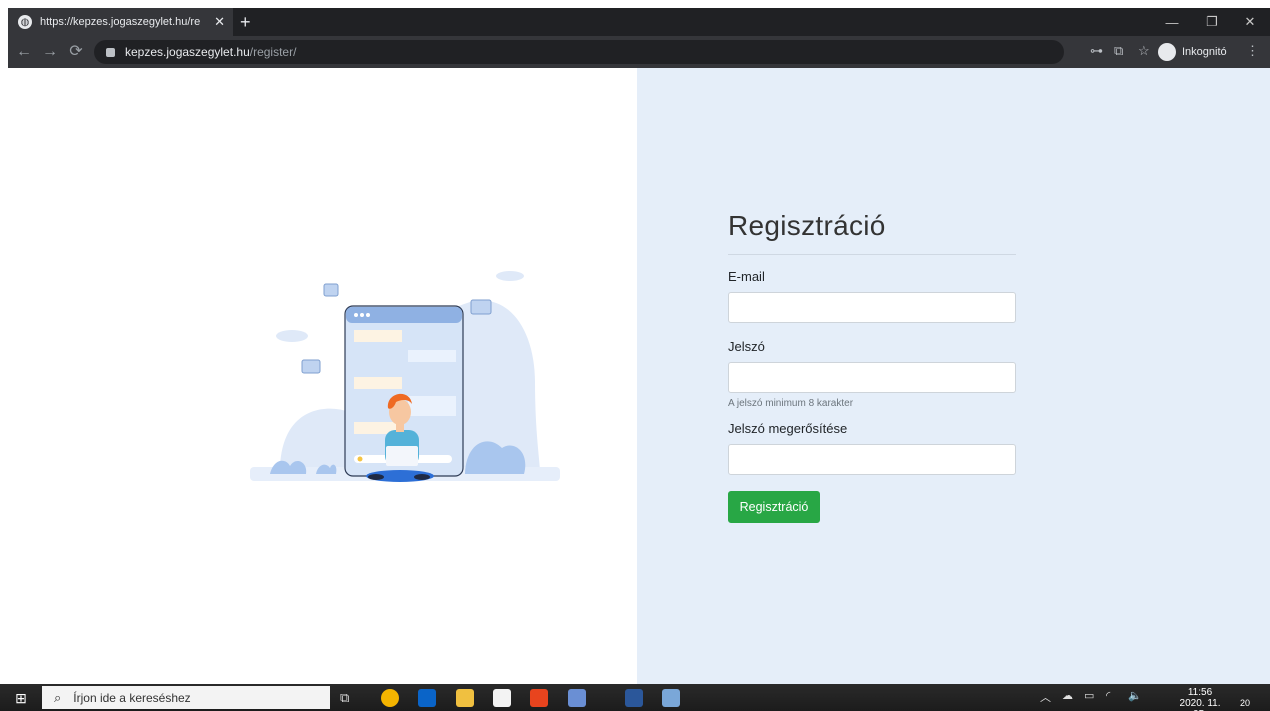  What do you see at coordinates (1118, 51) in the screenshot?
I see `translate-icon: ⧉` at bounding box center [1118, 51].